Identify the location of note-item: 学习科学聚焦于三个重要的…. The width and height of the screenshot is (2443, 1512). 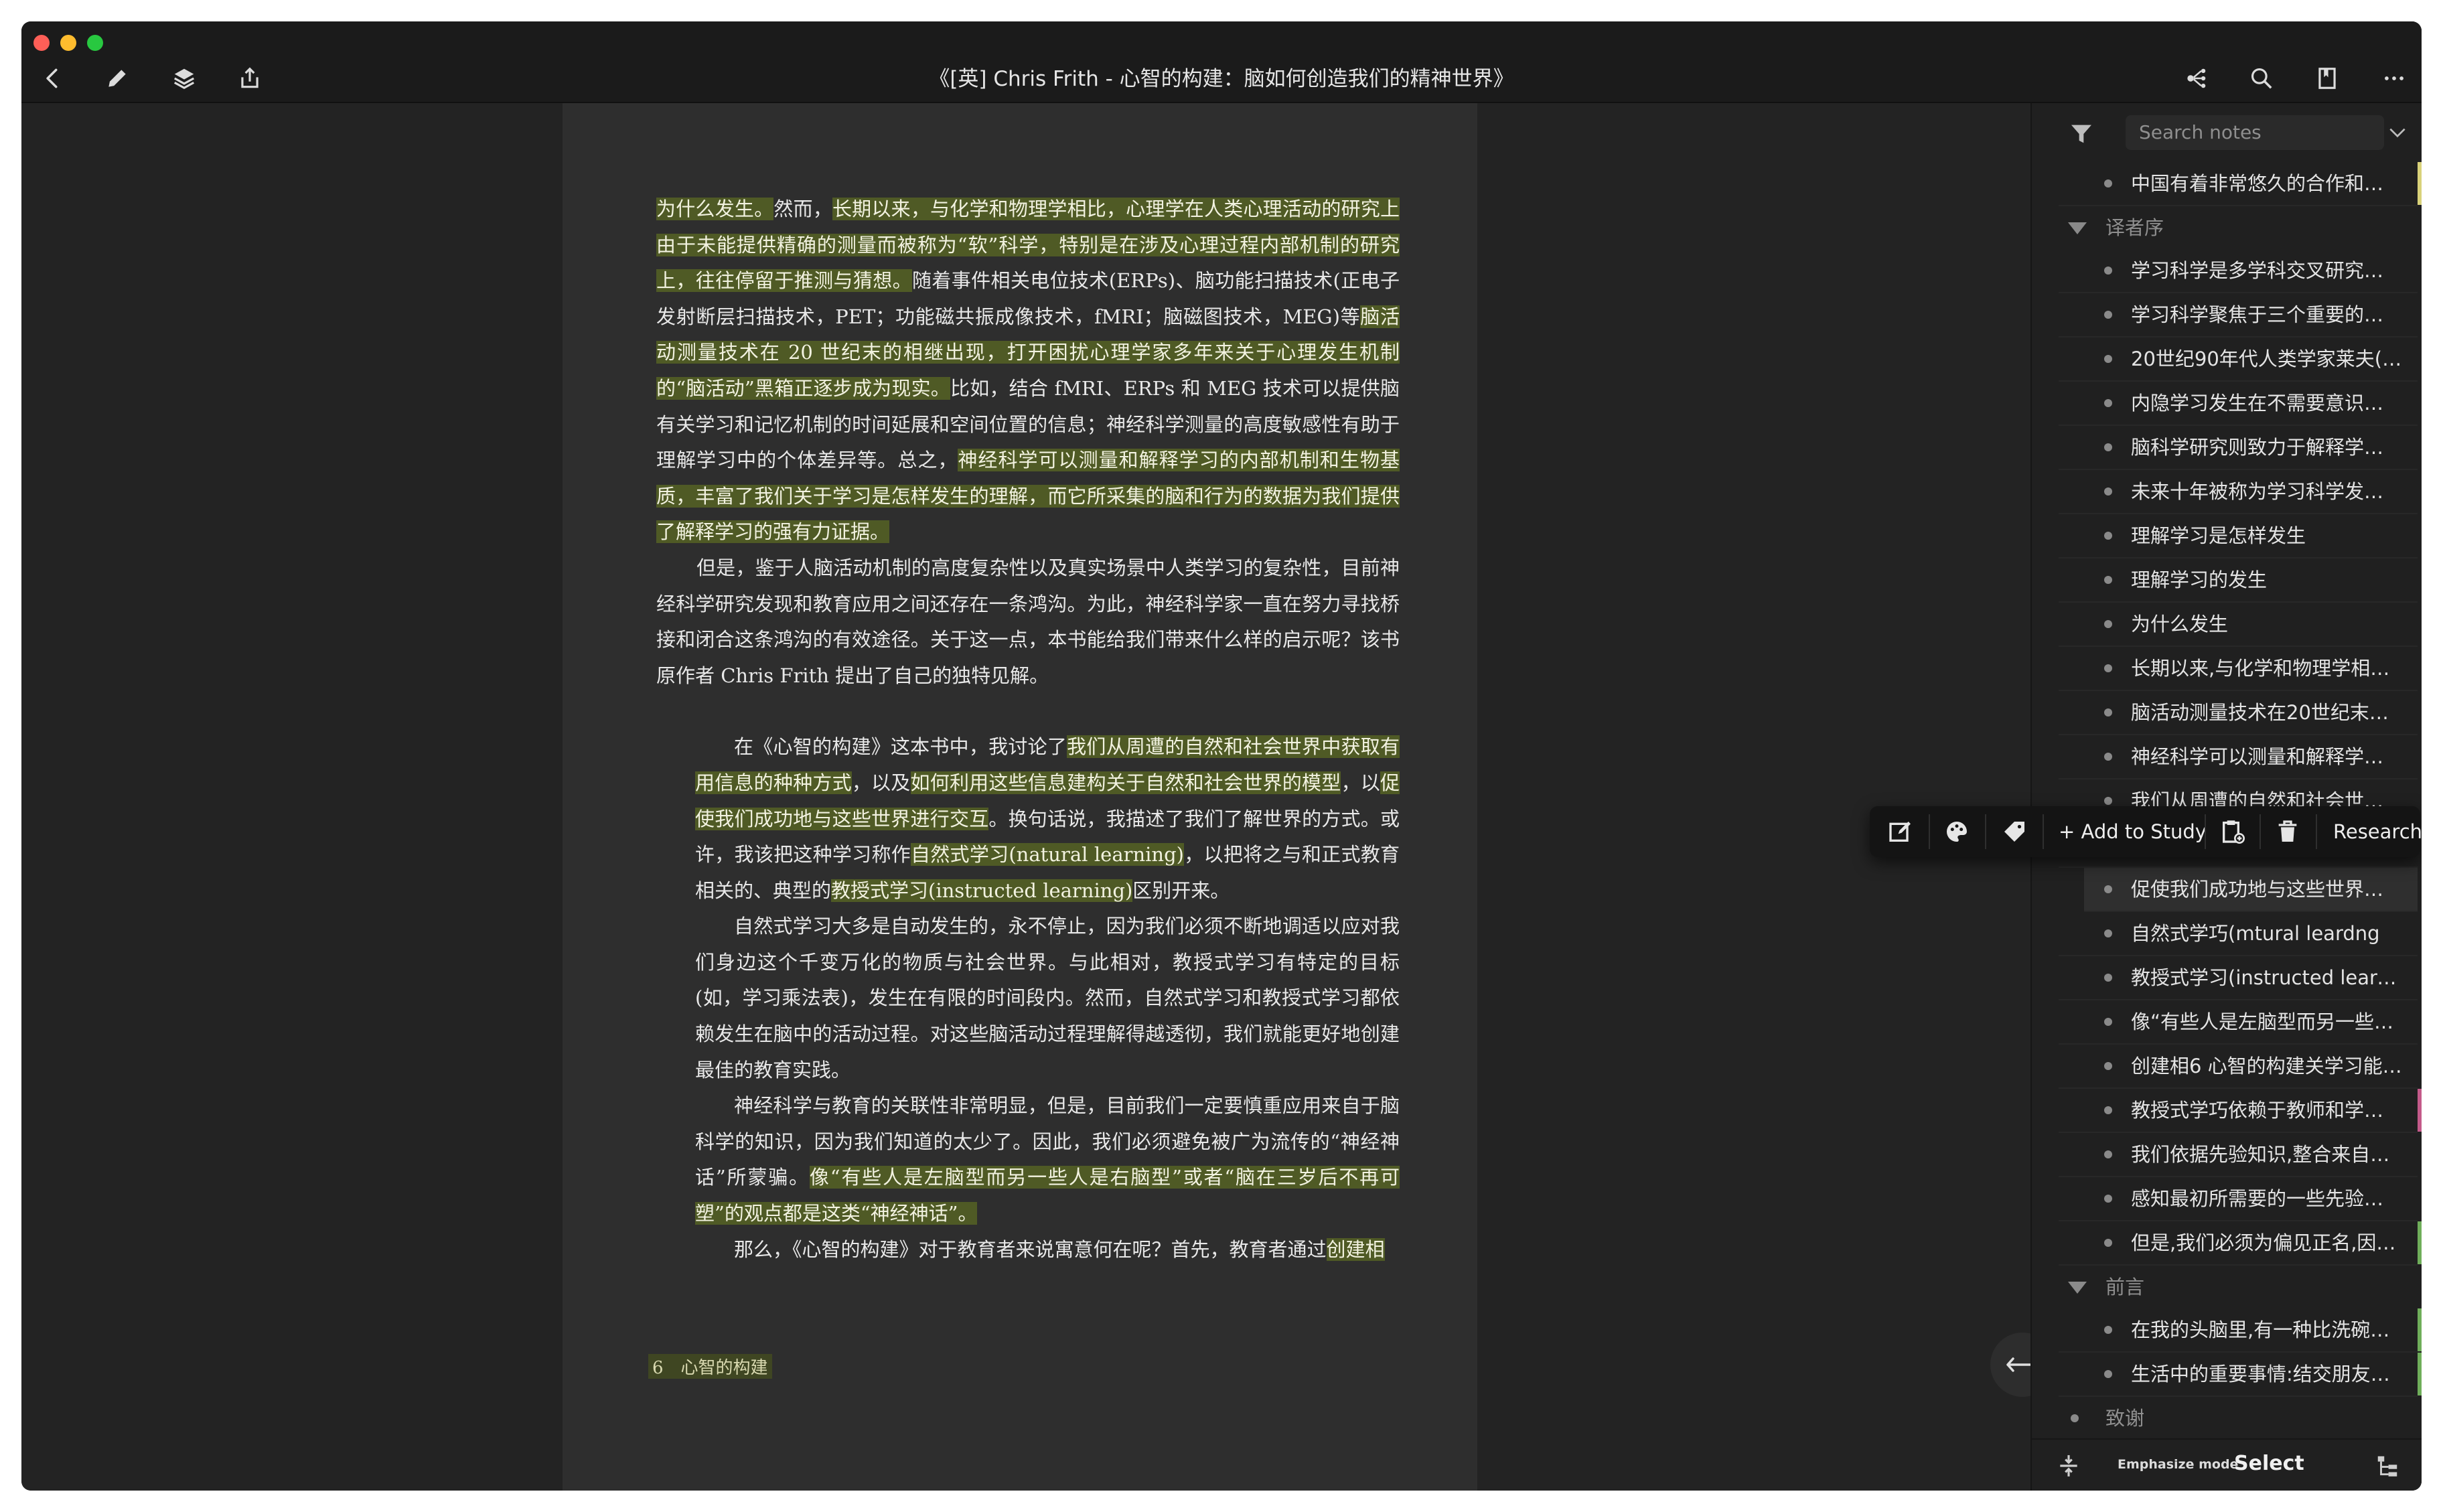
(2238, 315).